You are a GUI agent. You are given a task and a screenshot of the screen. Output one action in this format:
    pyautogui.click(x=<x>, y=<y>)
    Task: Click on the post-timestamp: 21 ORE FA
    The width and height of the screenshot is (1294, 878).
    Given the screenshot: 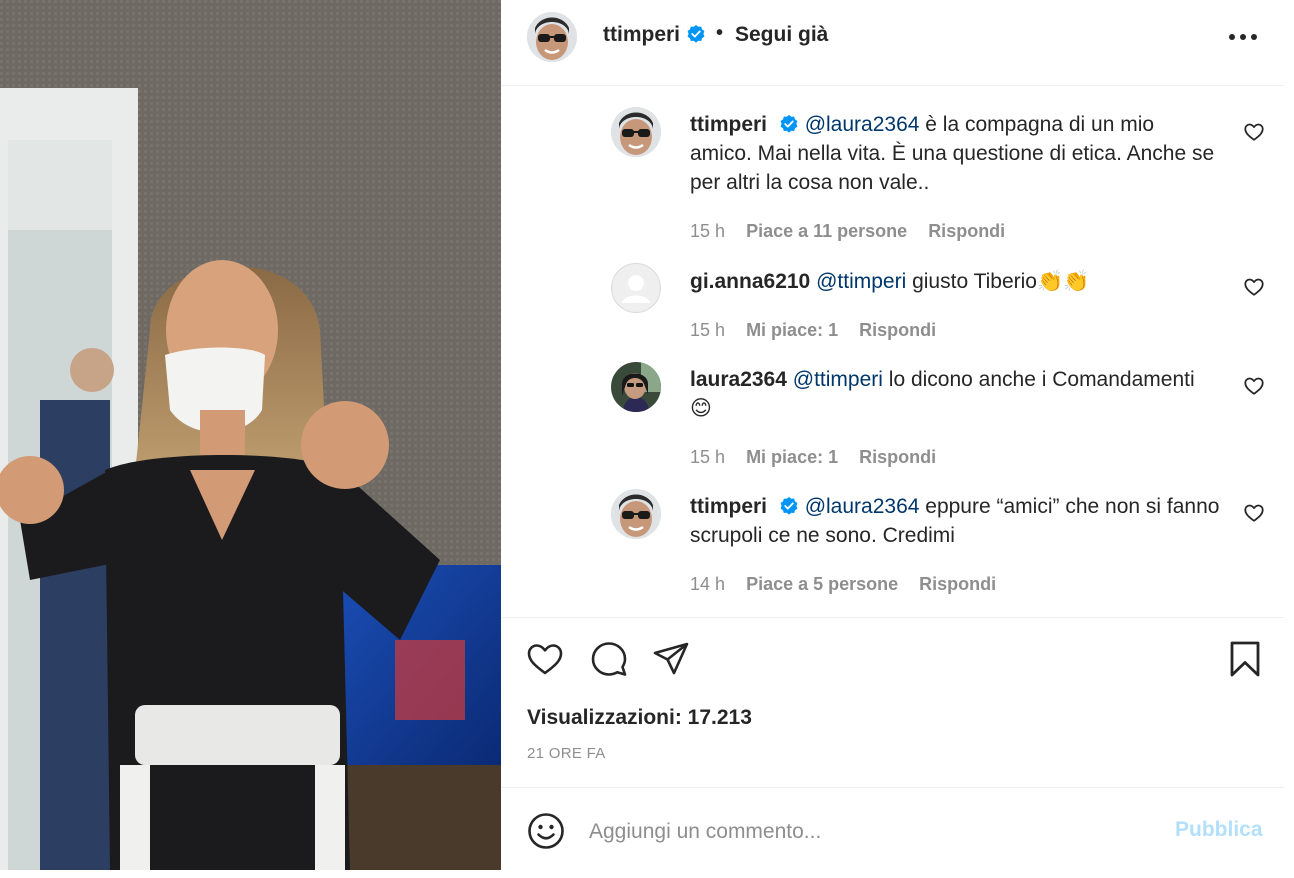 What is the action you would take?
    pyautogui.click(x=566, y=753)
    